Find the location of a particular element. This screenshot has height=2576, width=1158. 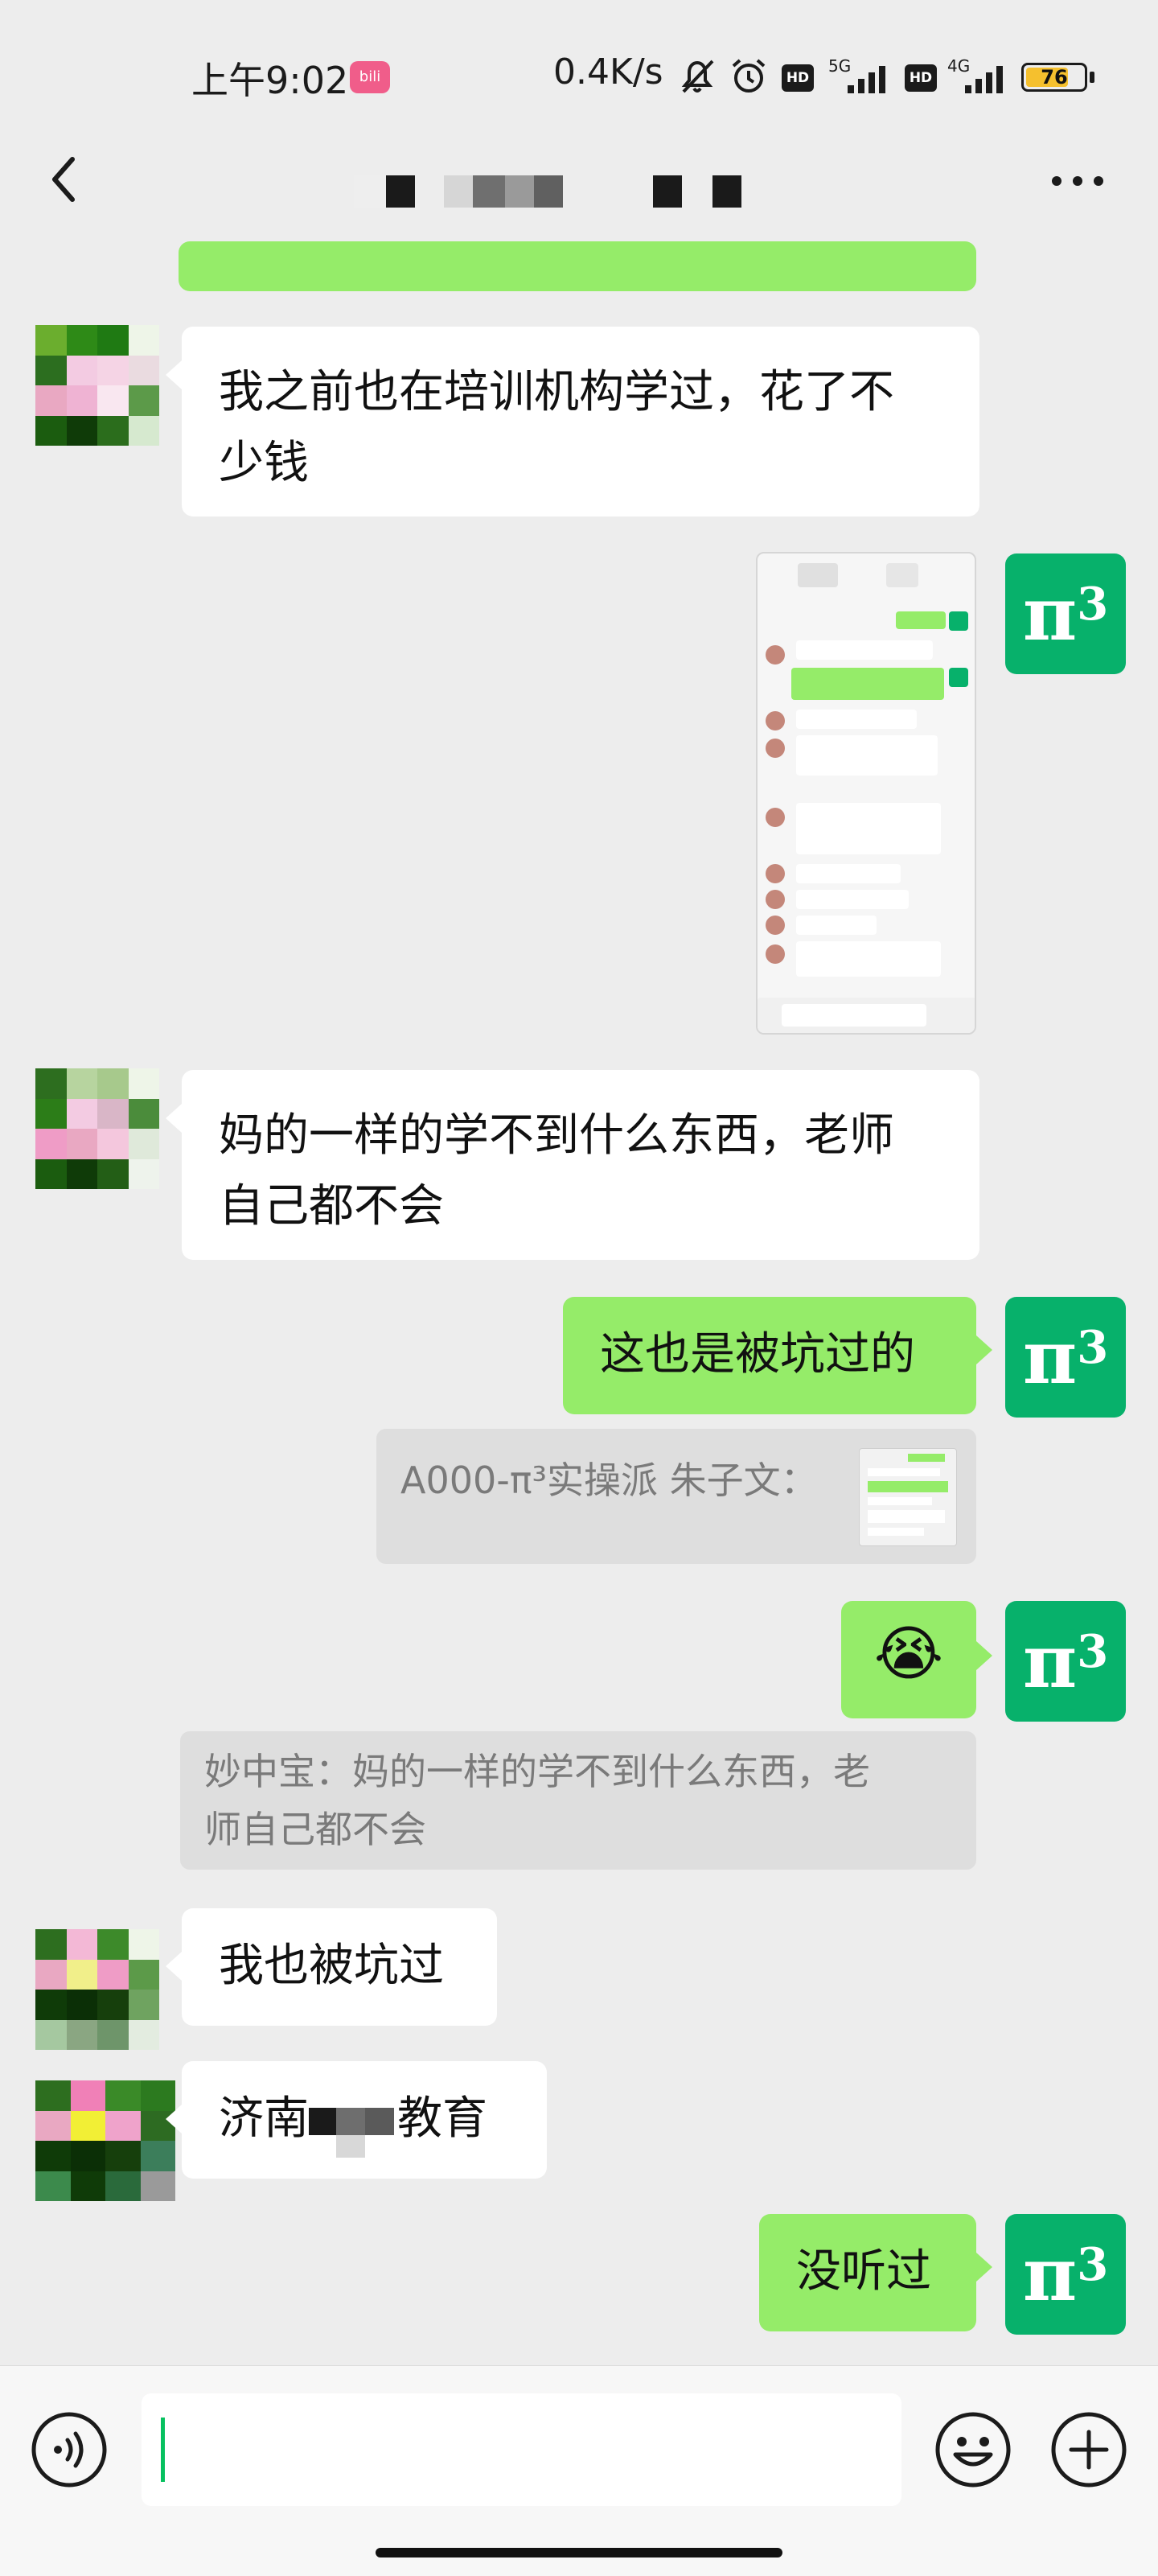

message-bubble-4: 这也是被坑过的 is located at coordinates (769, 1355).